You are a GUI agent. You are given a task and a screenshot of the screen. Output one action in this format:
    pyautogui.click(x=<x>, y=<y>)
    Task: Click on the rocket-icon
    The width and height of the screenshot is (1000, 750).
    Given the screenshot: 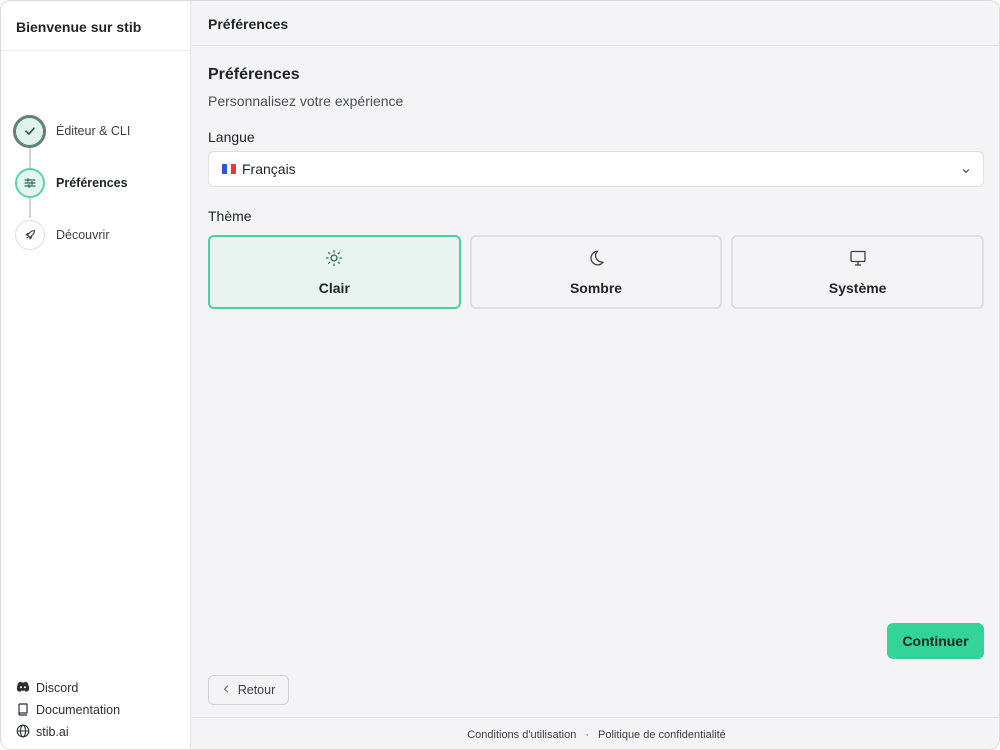 What is the action you would take?
    pyautogui.click(x=30, y=235)
    